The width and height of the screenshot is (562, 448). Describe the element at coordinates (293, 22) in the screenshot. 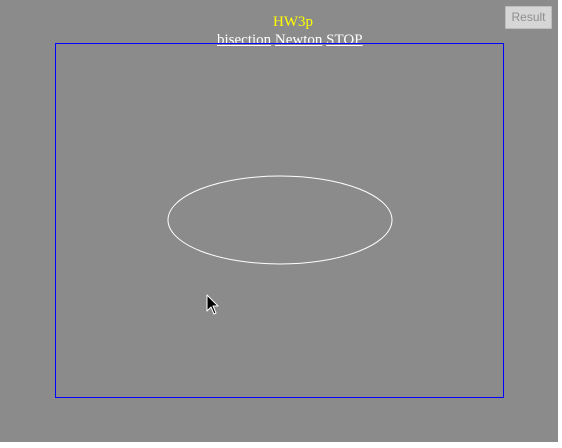

I see `app-title: HW3p` at that location.